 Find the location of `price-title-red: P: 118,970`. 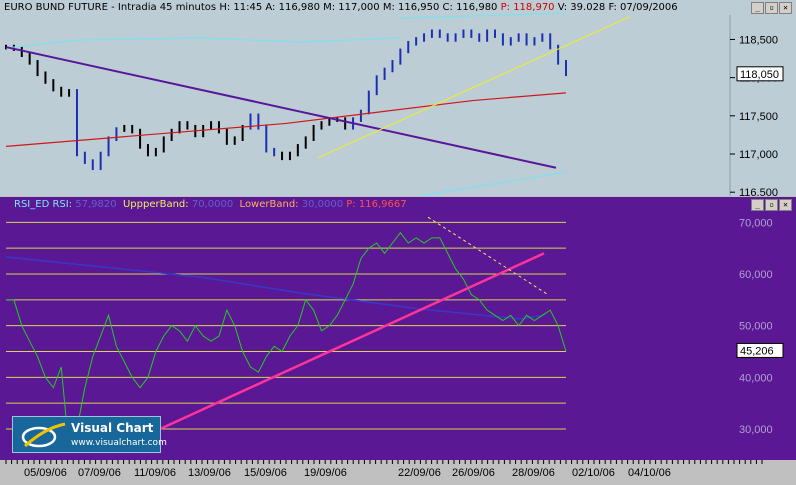

price-title-red: P: 118,970 is located at coordinates (527, 7).